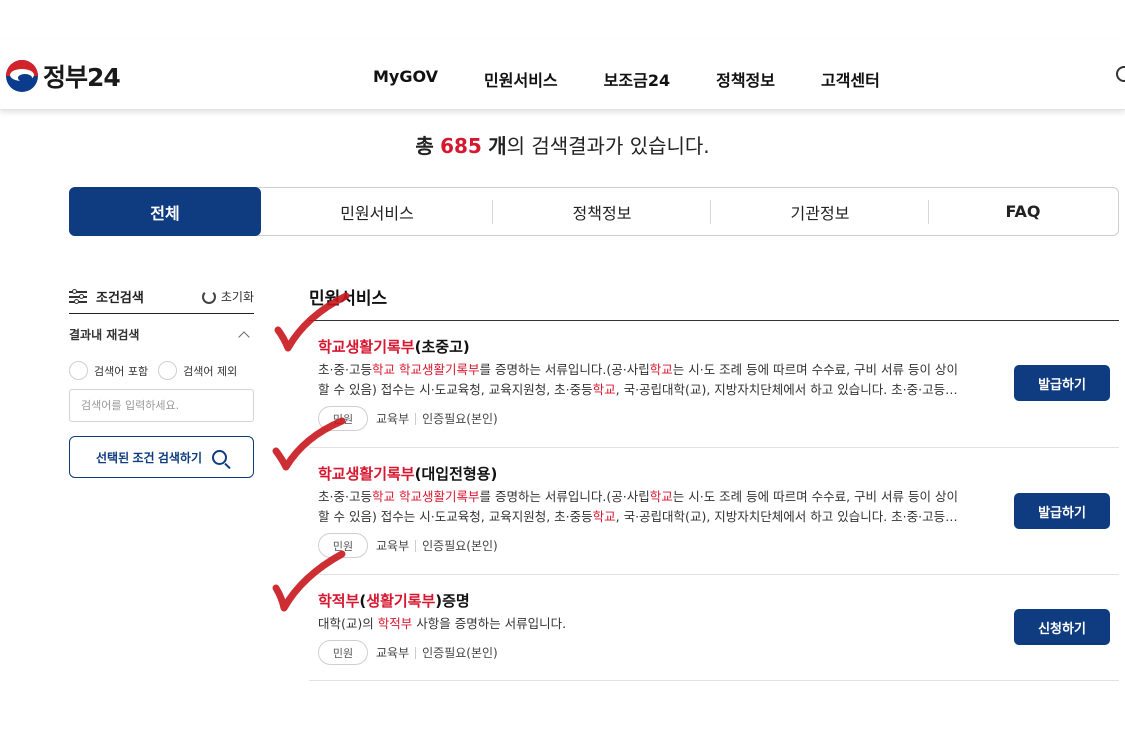 This screenshot has height=739, width=1125. I want to click on category-badge: 민원, so click(343, 652).